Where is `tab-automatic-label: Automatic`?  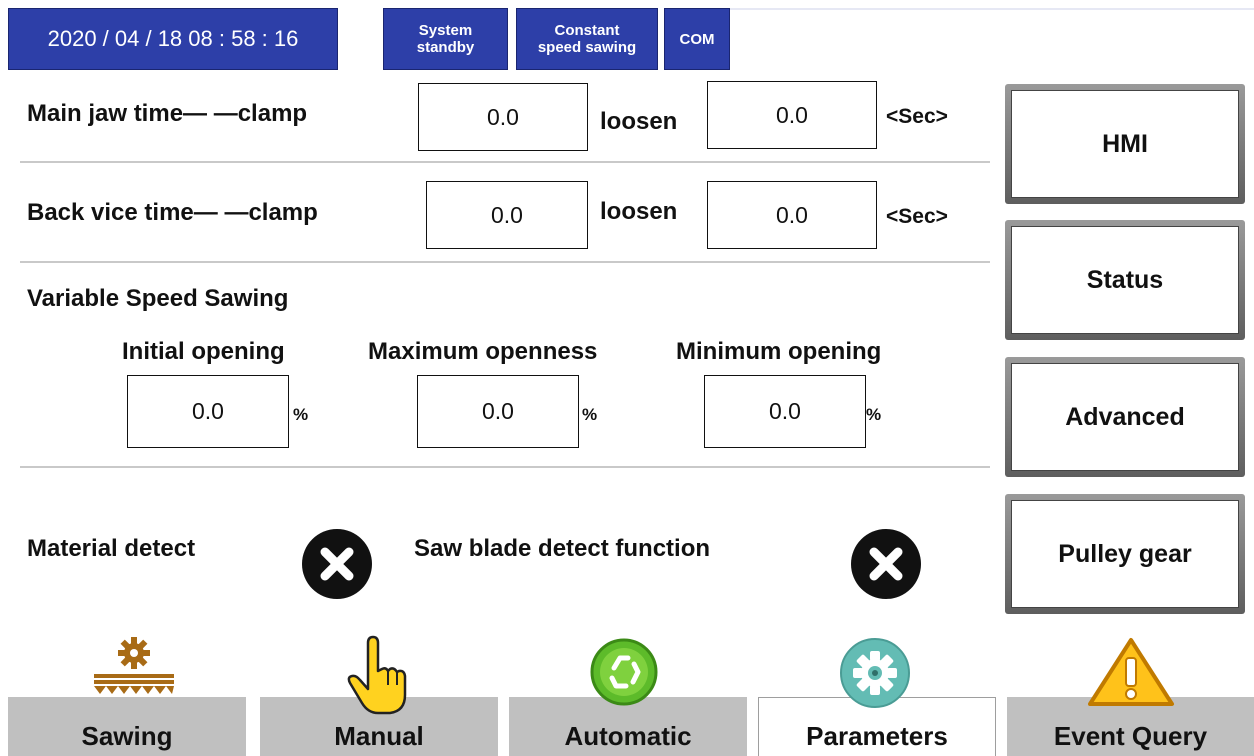 tab-automatic-label: Automatic is located at coordinates (628, 736).